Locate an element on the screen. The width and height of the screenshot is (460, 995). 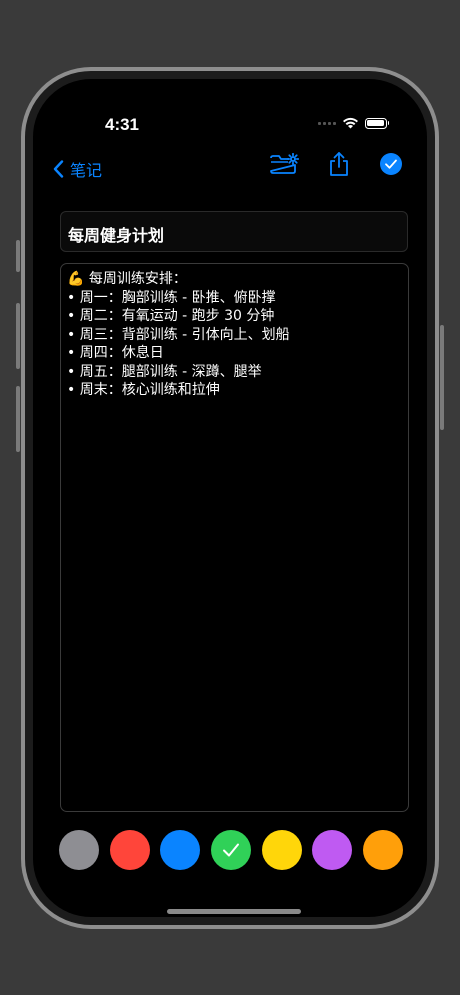
back-label: 笔记 is located at coordinates (86, 170).